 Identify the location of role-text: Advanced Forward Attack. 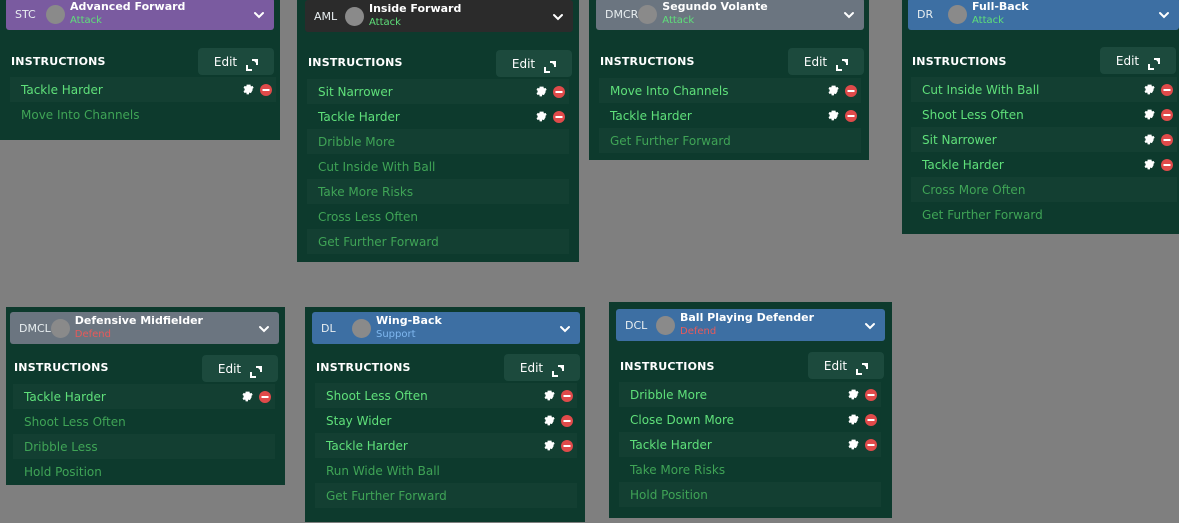
(161, 14).